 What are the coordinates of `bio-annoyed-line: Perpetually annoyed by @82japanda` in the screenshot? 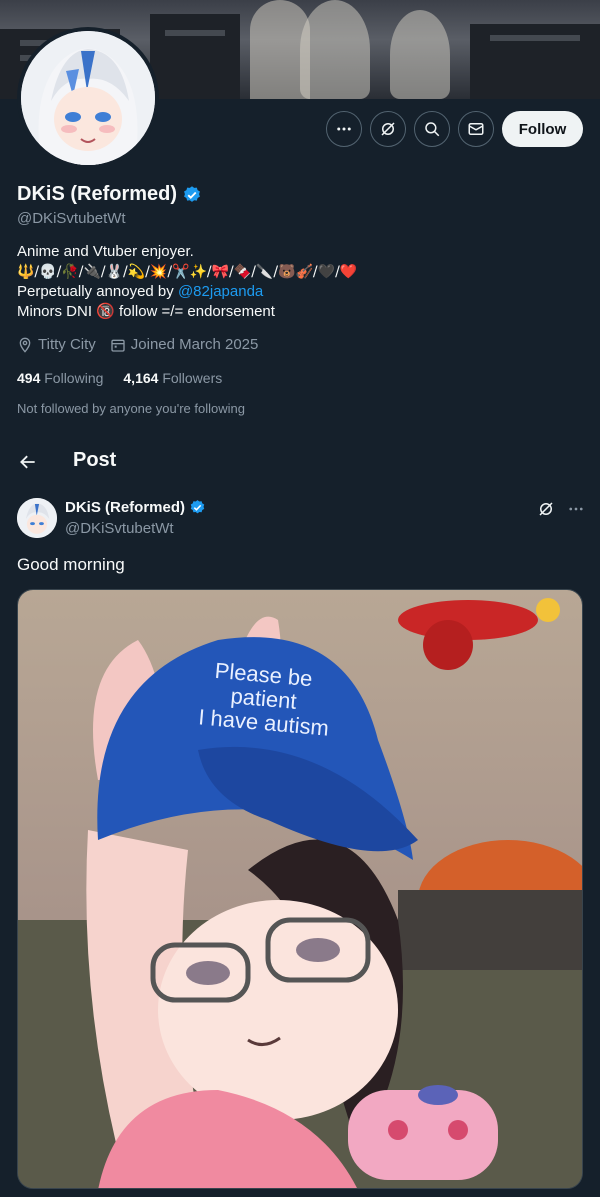 It's located at (297, 292).